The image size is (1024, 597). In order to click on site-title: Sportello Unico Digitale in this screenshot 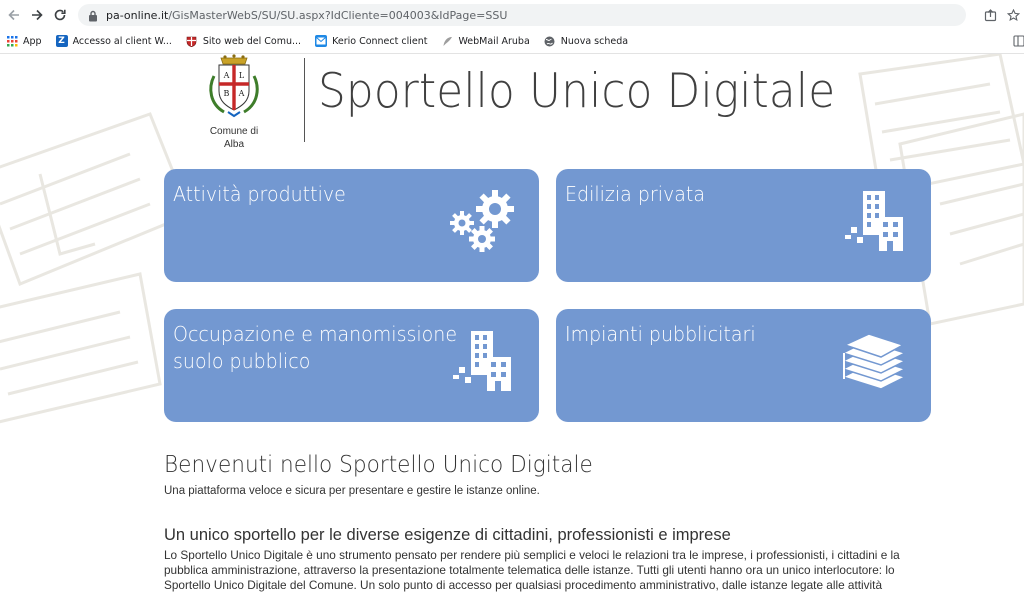, I will do `click(577, 91)`.